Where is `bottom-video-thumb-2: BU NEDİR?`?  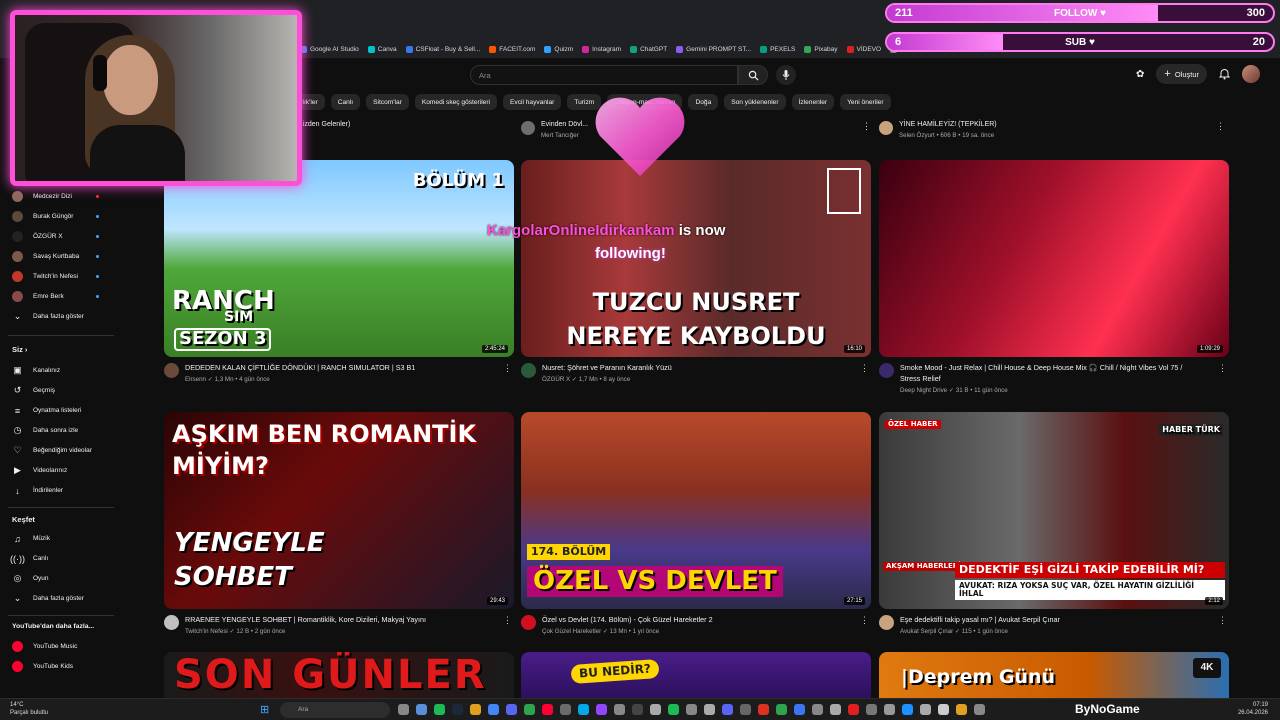 bottom-video-thumb-2: BU NEDİR? is located at coordinates (696, 676).